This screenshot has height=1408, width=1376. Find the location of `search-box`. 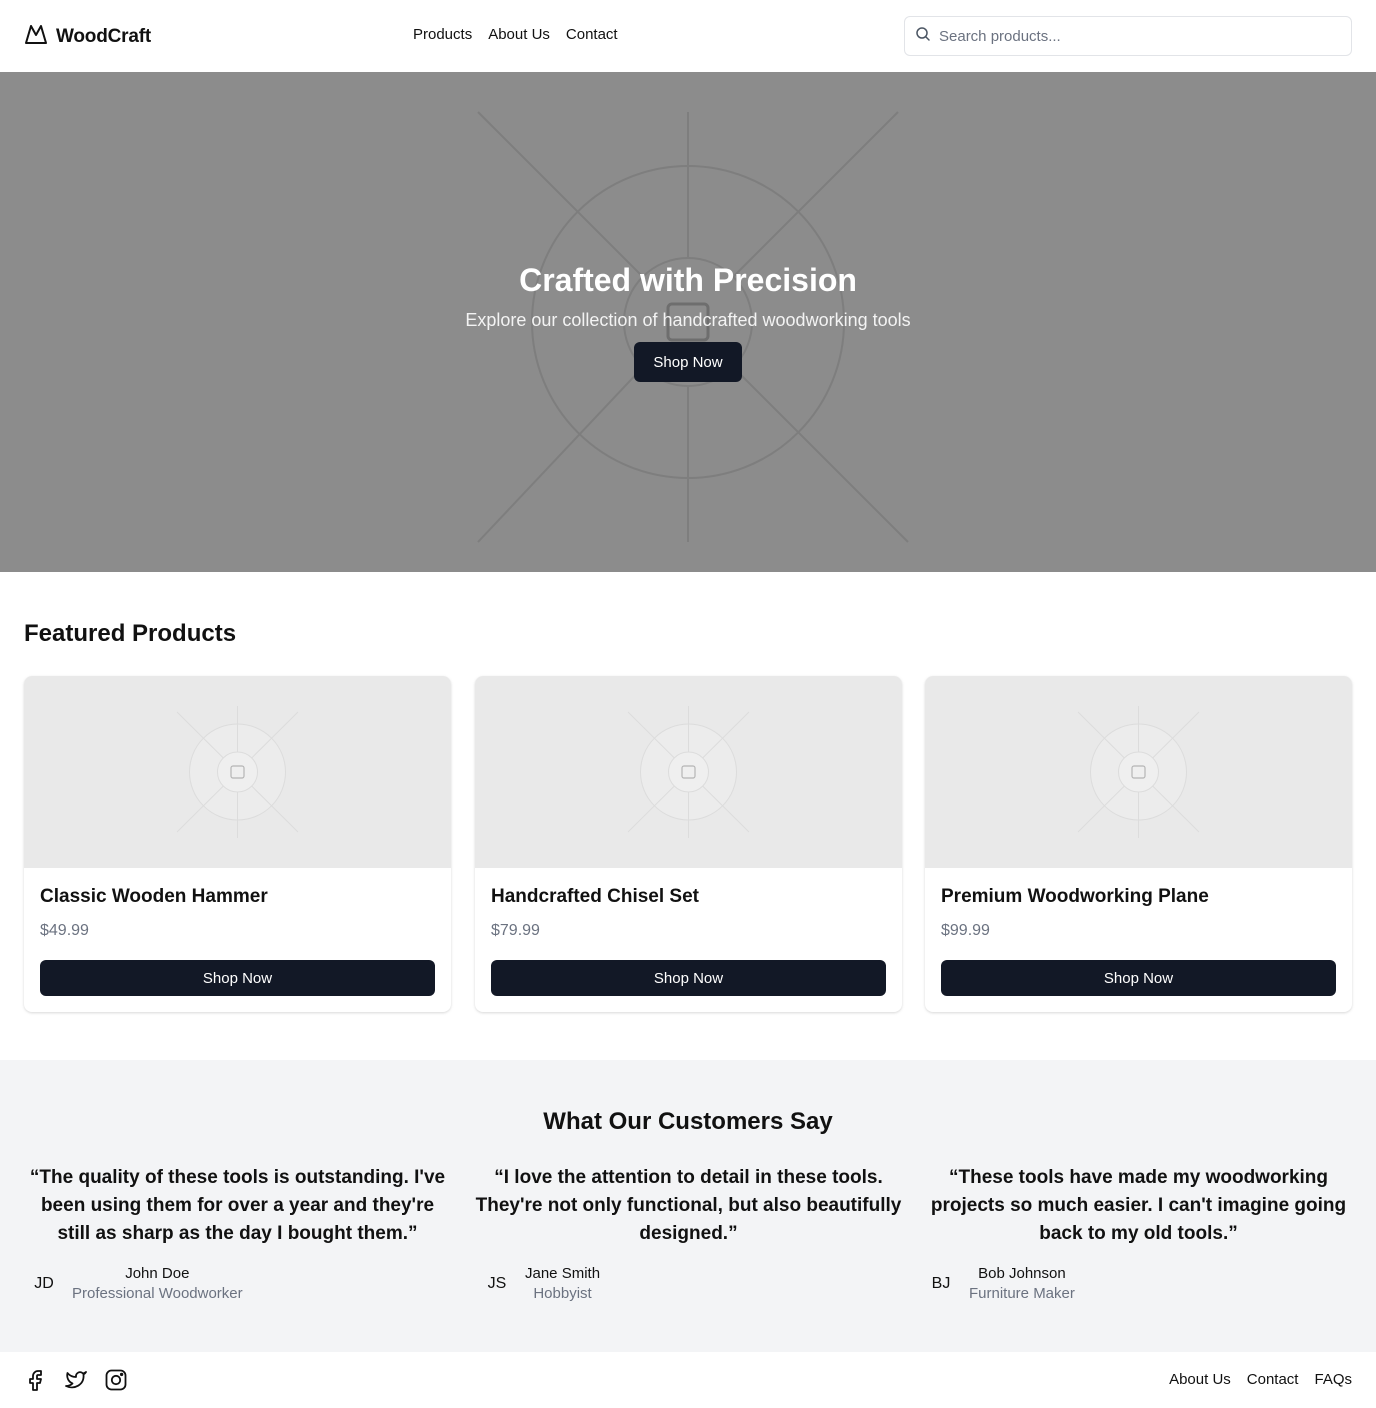

search-box is located at coordinates (1128, 36).